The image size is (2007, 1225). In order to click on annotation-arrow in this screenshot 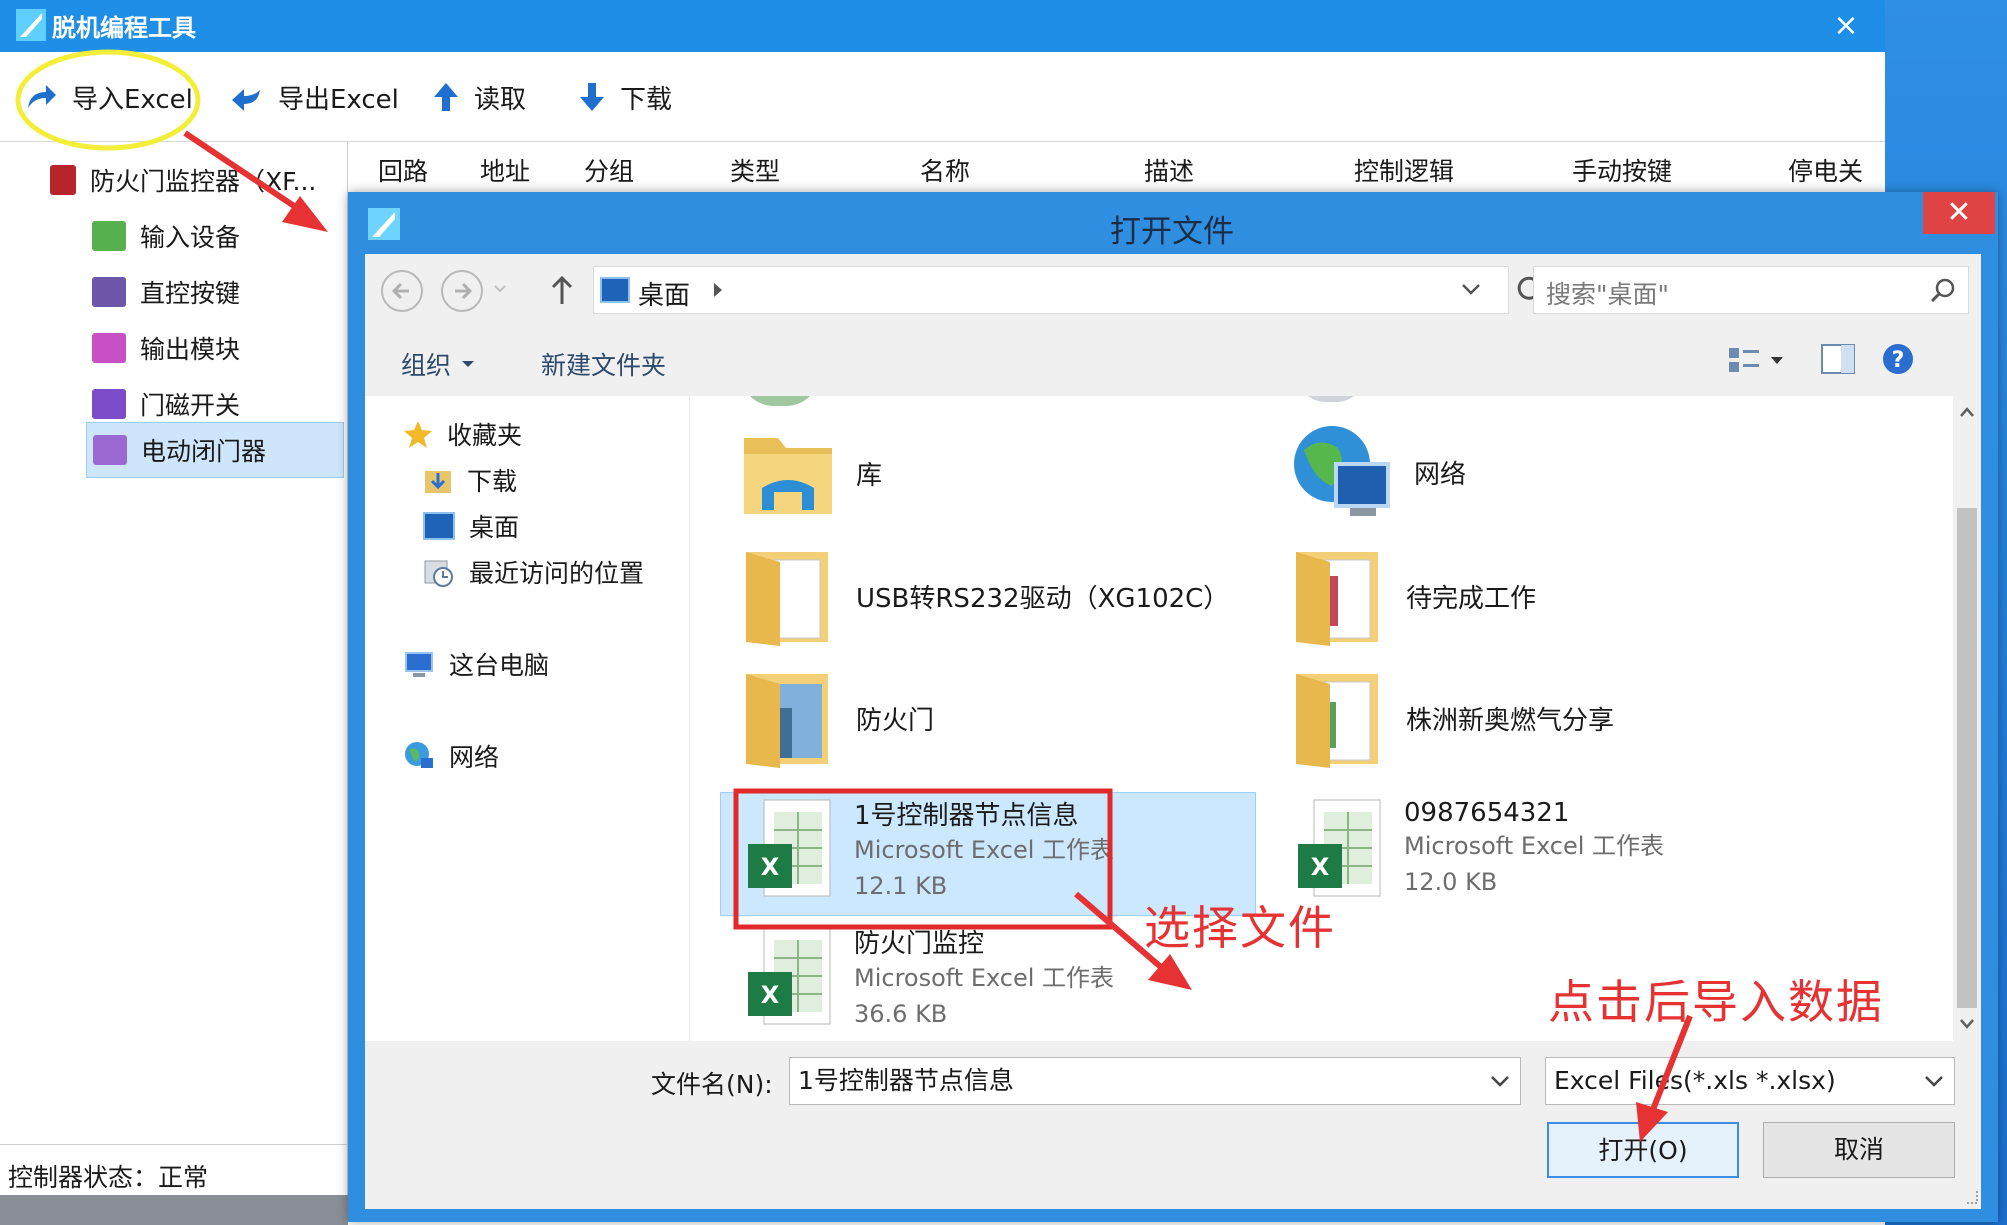, I will do `click(242, 171)`.